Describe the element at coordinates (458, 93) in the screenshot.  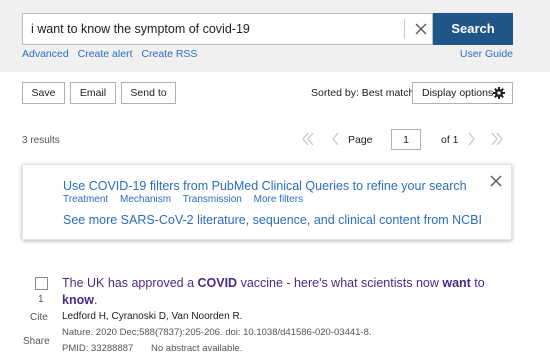
I see `display-options-label: Display options` at that location.